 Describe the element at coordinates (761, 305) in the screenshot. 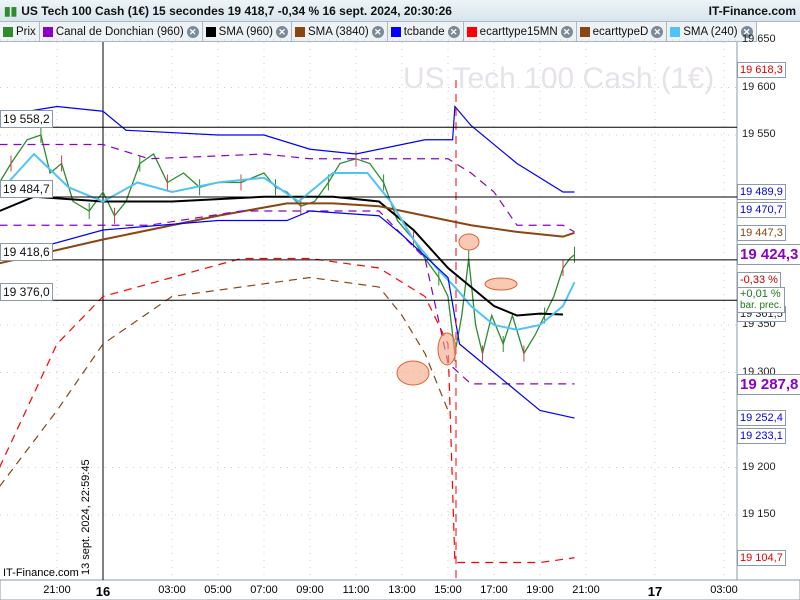

I see `bar-change-caption: bar. prec.` at that location.